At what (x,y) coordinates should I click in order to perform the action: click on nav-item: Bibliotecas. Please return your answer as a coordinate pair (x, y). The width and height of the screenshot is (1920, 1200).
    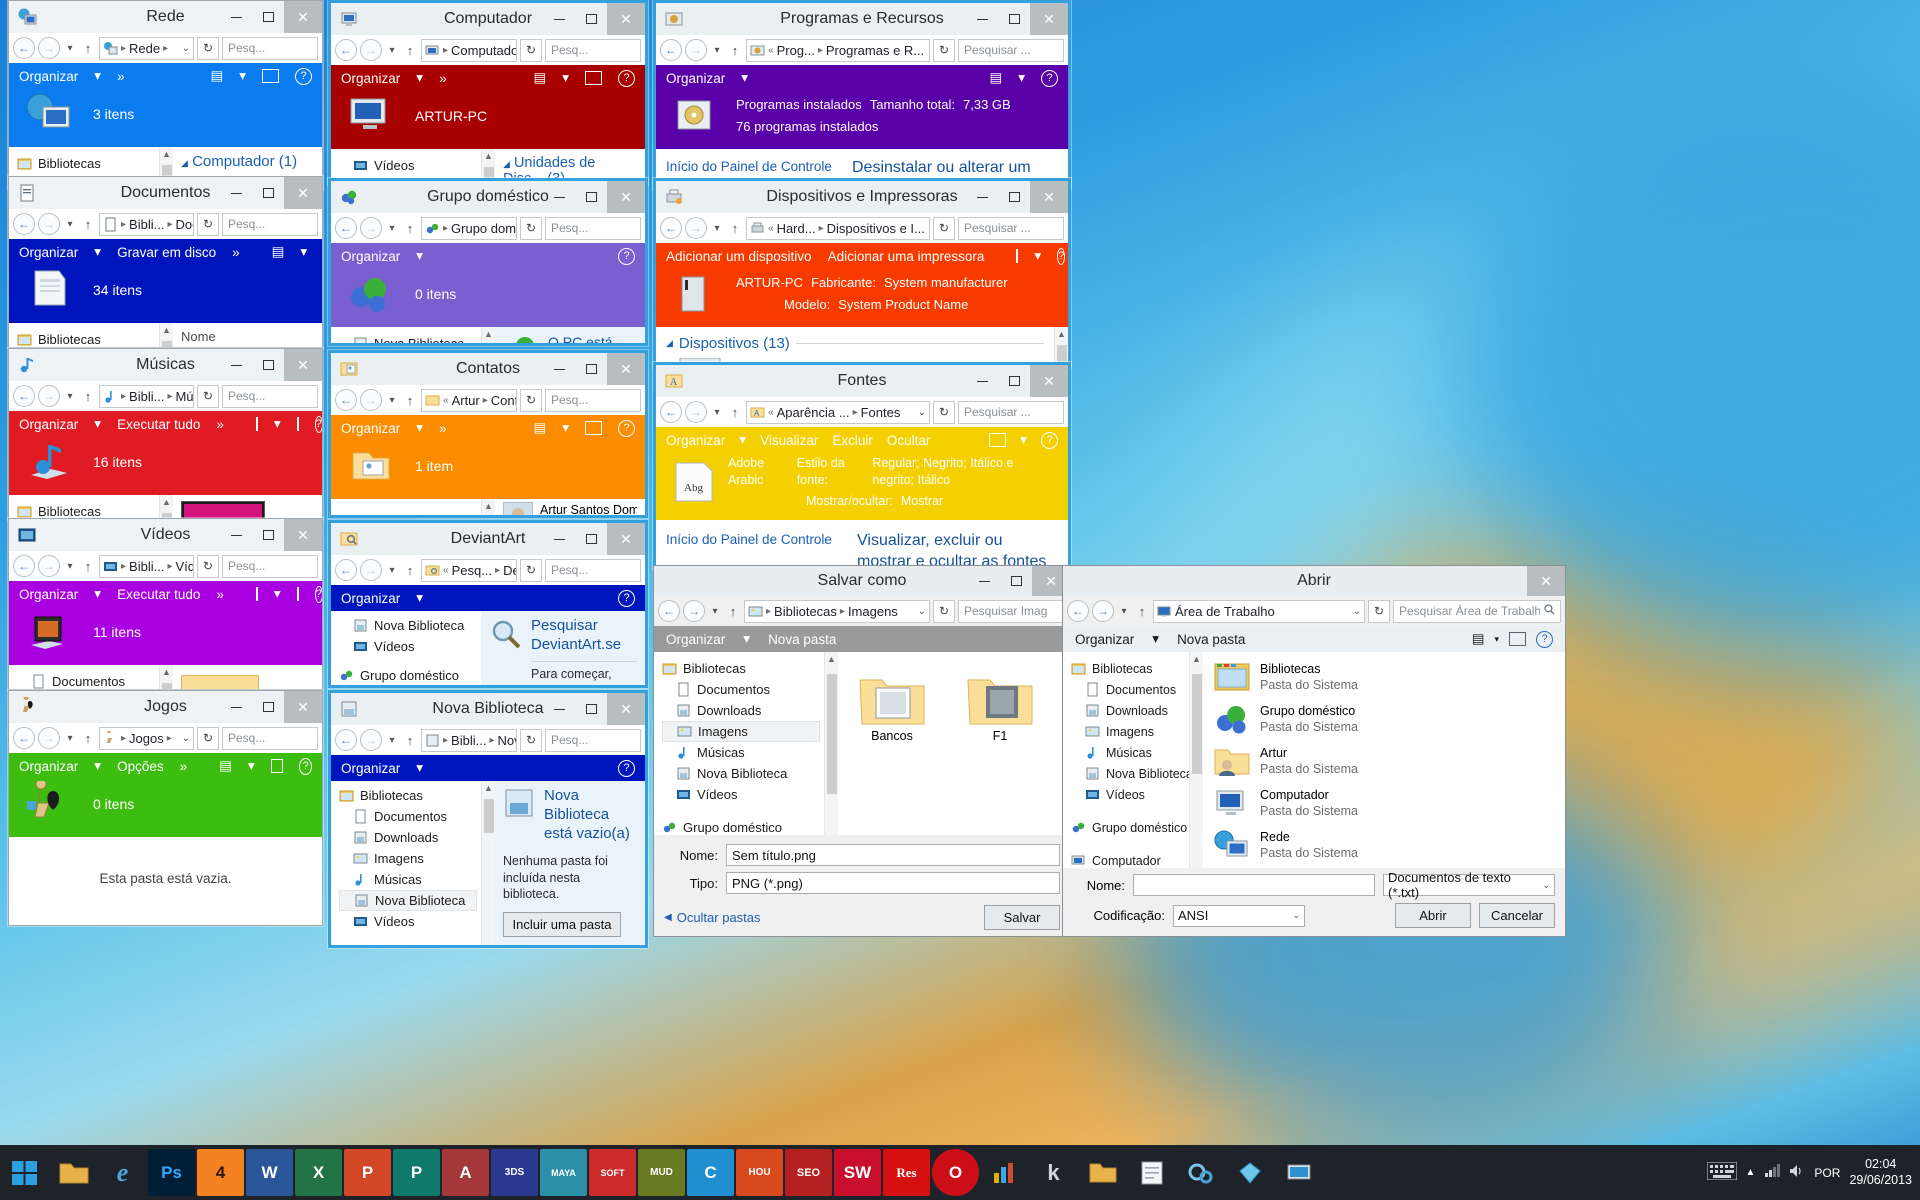
    Looking at the image, I should click on (88, 163).